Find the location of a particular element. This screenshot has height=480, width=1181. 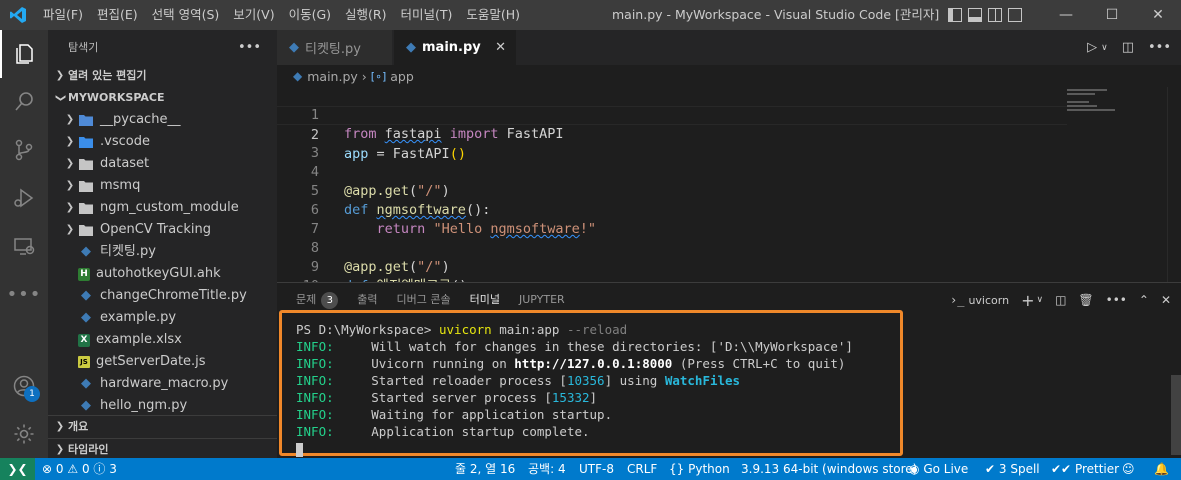

terminal-line: INFO: Application startup complete. is located at coordinates (443, 431).